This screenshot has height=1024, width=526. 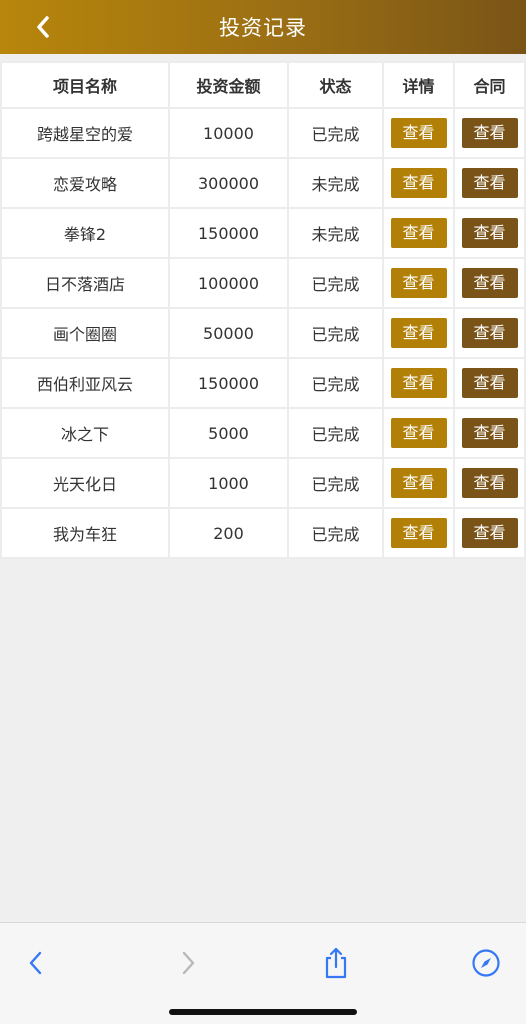 What do you see at coordinates (85, 183) in the screenshot?
I see `project-name-cell: 恋爱攻略` at bounding box center [85, 183].